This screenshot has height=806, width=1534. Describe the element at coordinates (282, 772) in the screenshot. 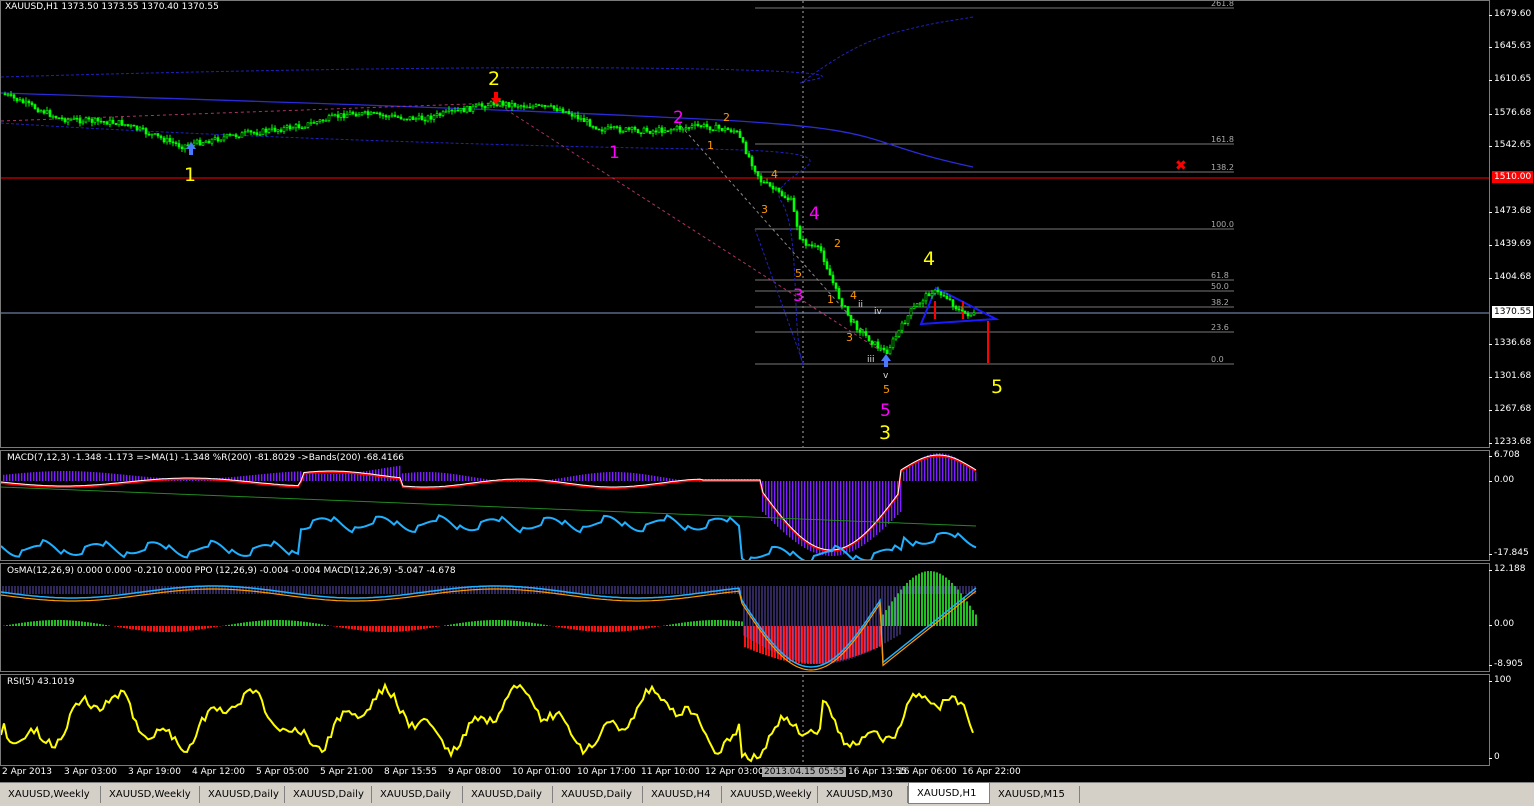

I see `time-axis-label: 5 Apr 05:00` at that location.